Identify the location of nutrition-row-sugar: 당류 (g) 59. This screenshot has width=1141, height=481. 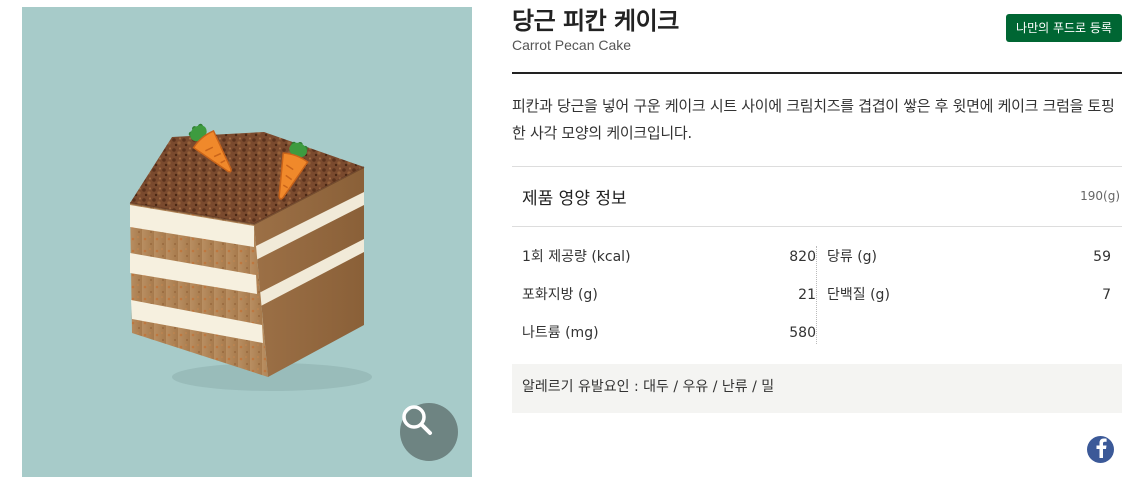
(969, 256).